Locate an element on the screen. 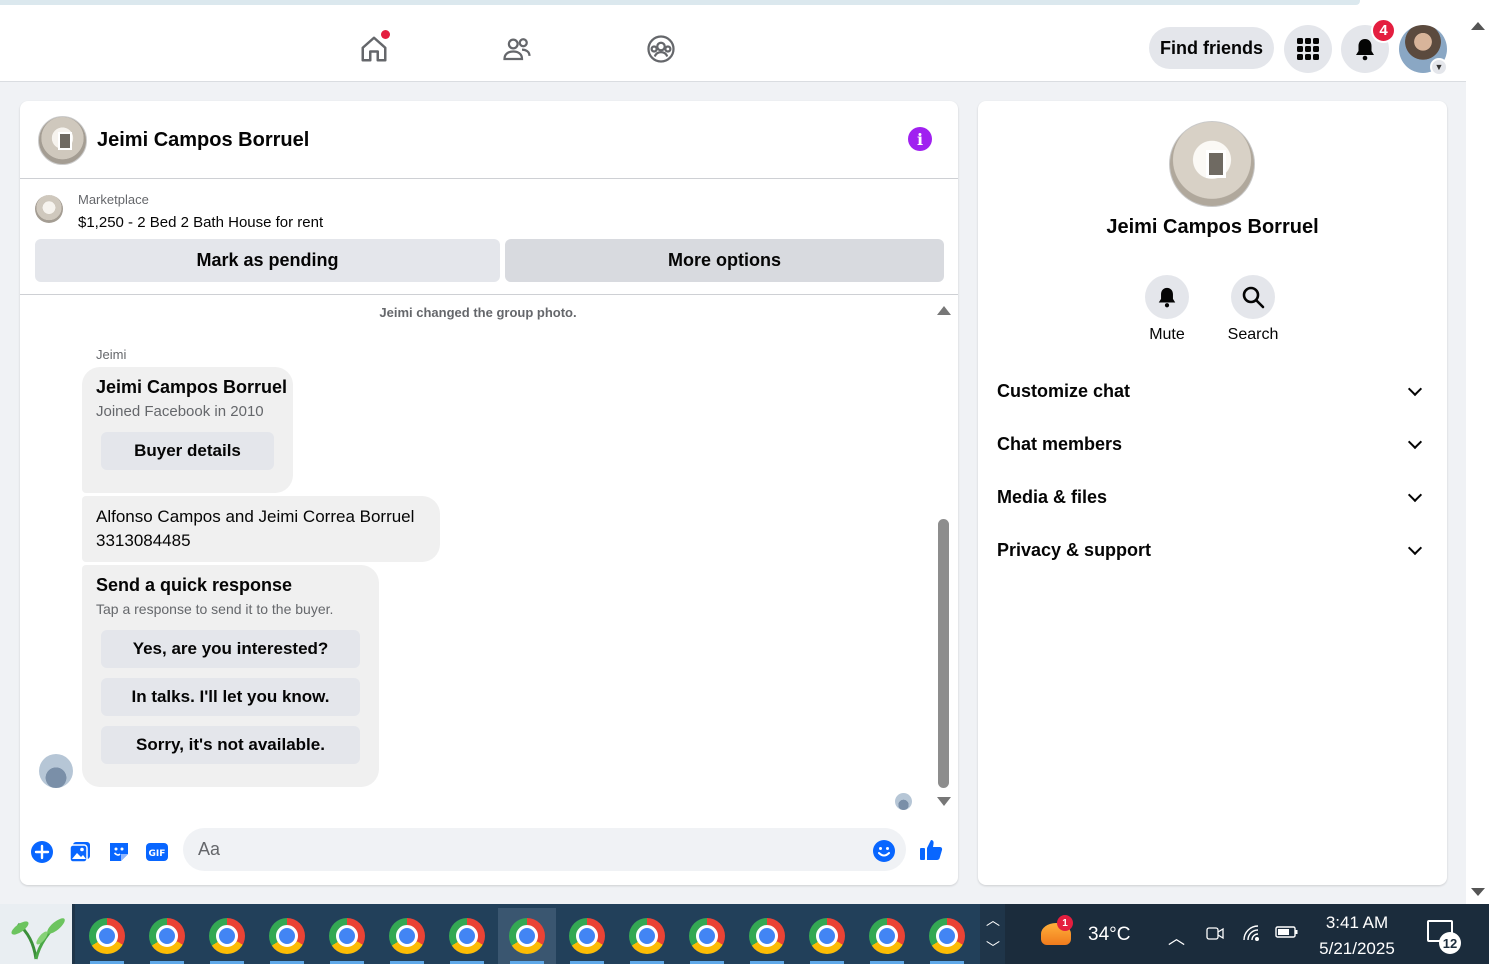 This screenshot has height=964, width=1489. wifi-icon is located at coordinates (1252, 935).